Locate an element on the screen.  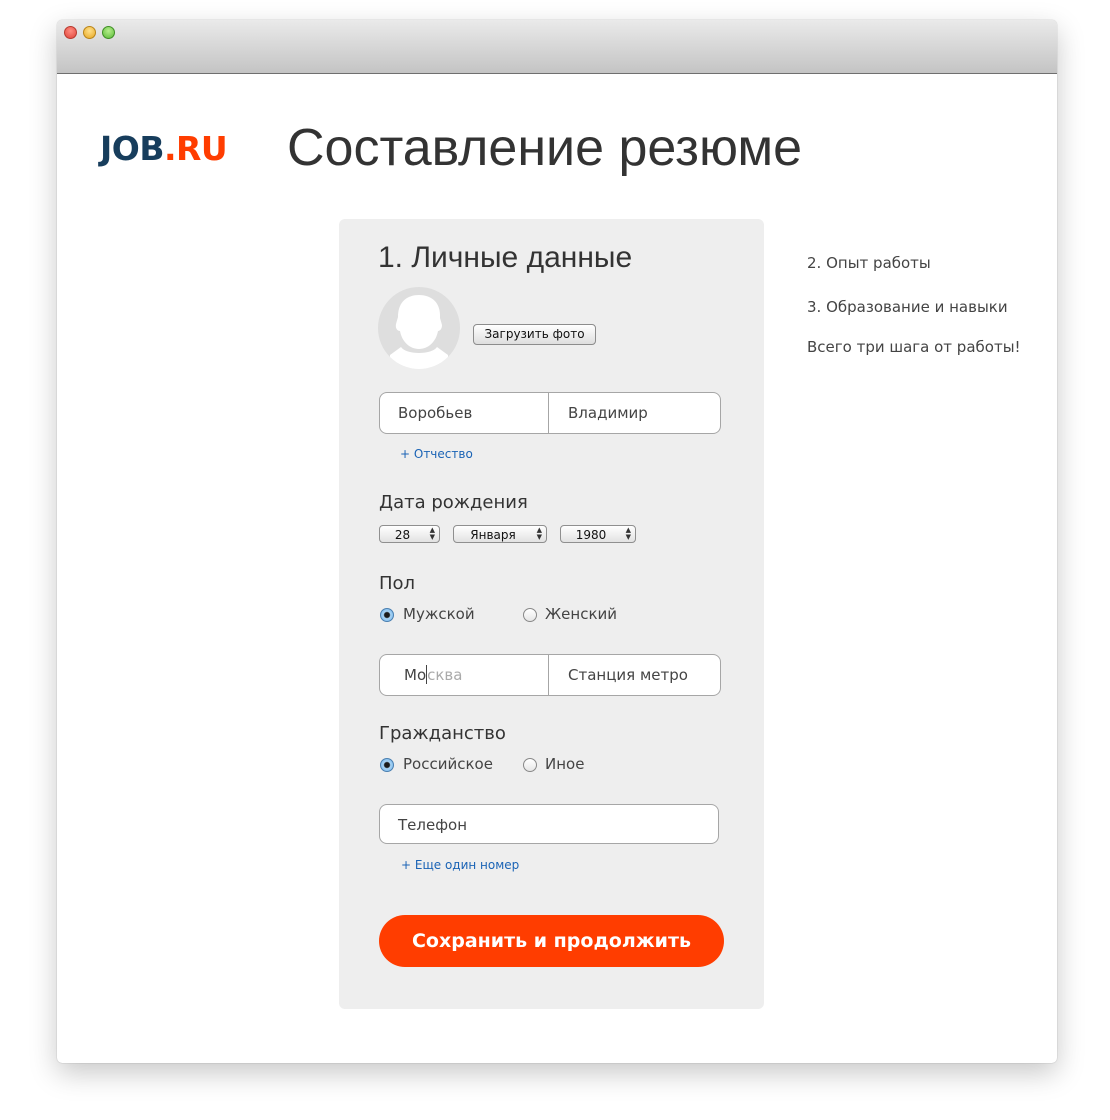
gender-female-label: Женский is located at coordinates (581, 614).